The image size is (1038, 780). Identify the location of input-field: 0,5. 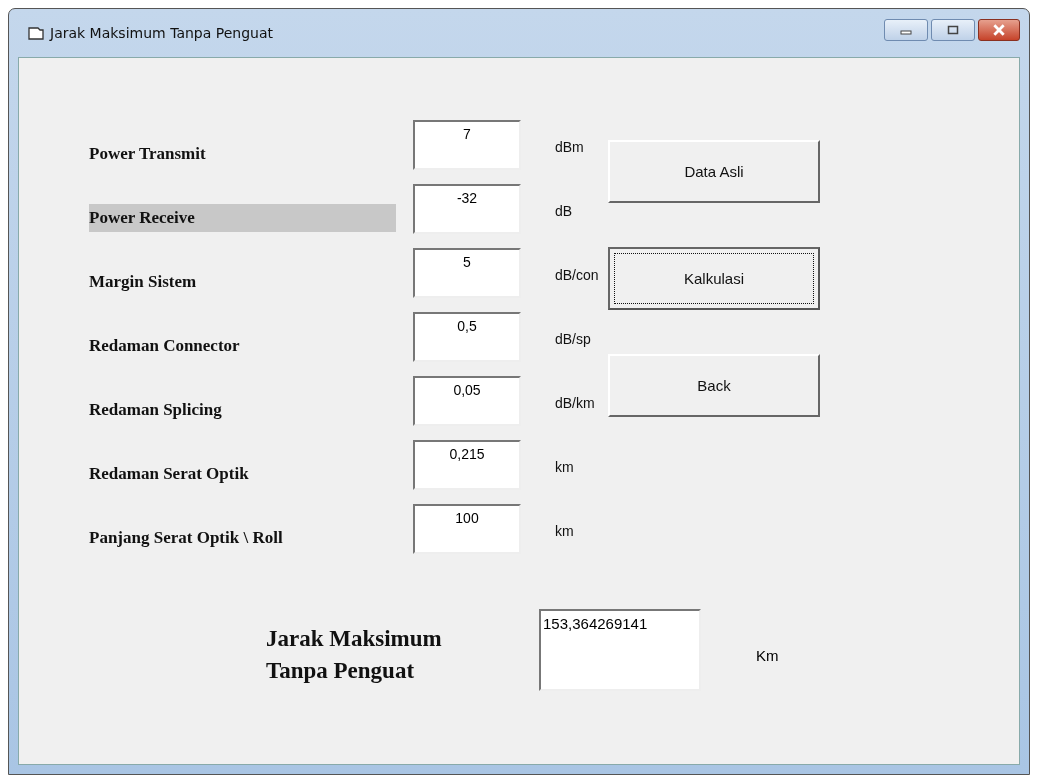
(467, 337).